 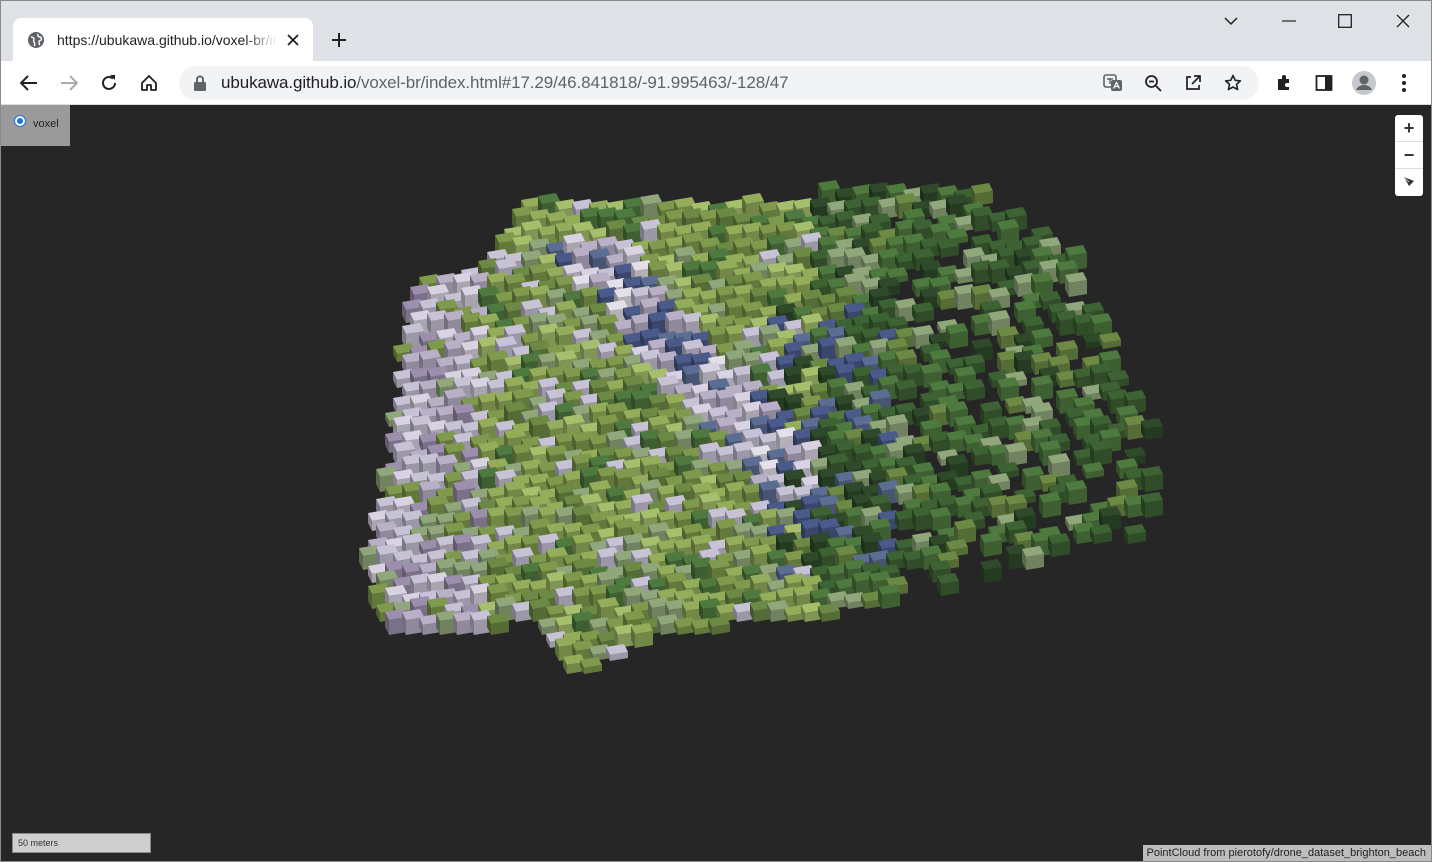 What do you see at coordinates (289, 82) in the screenshot?
I see `url-host: ubukawa.github.io` at bounding box center [289, 82].